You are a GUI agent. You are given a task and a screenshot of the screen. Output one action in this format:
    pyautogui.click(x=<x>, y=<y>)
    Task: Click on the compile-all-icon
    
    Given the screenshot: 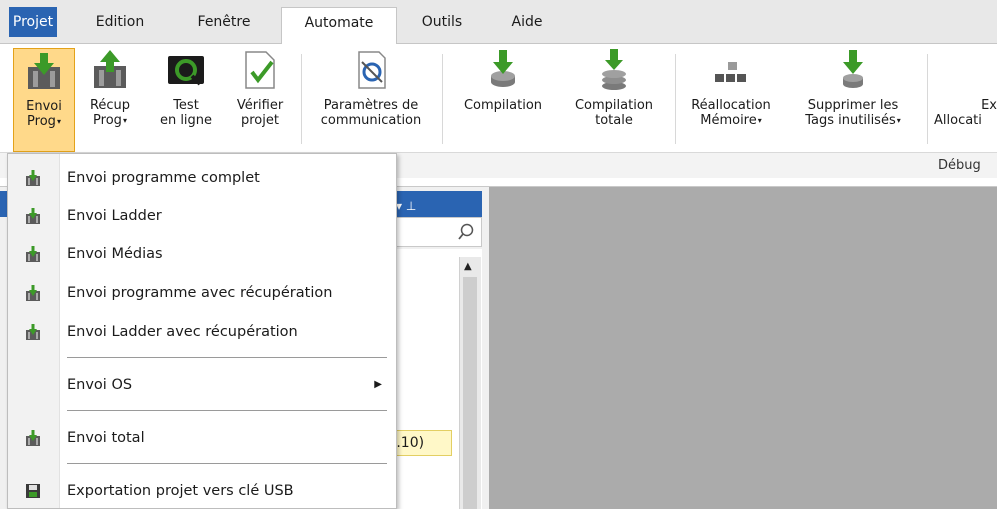 What is the action you would take?
    pyautogui.click(x=614, y=70)
    